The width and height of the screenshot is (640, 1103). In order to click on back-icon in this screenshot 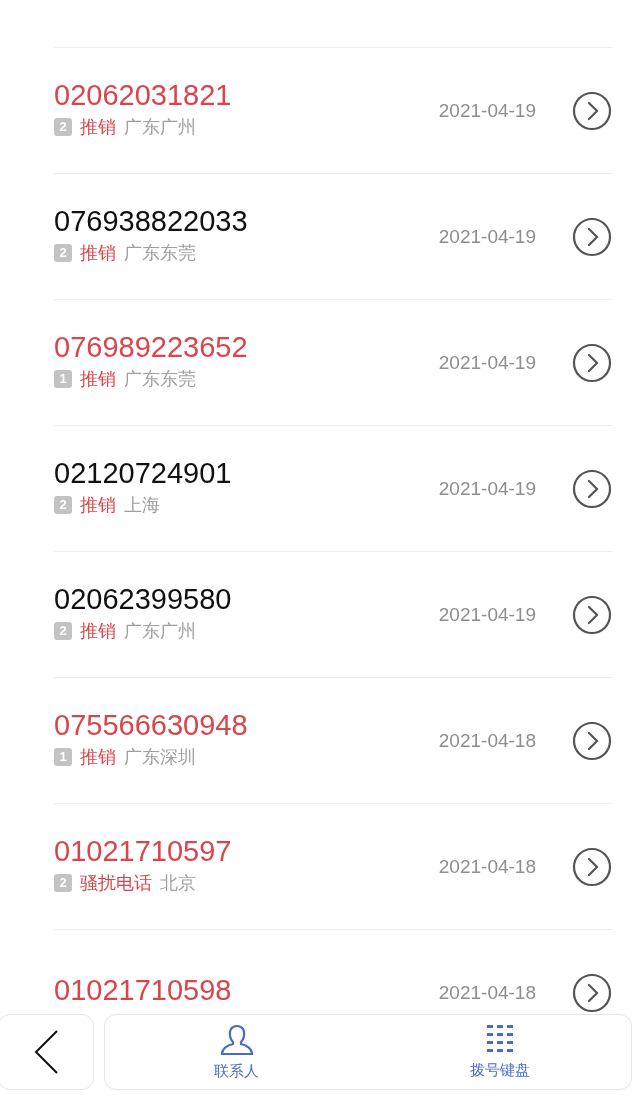, I will do `click(46, 1052)`.